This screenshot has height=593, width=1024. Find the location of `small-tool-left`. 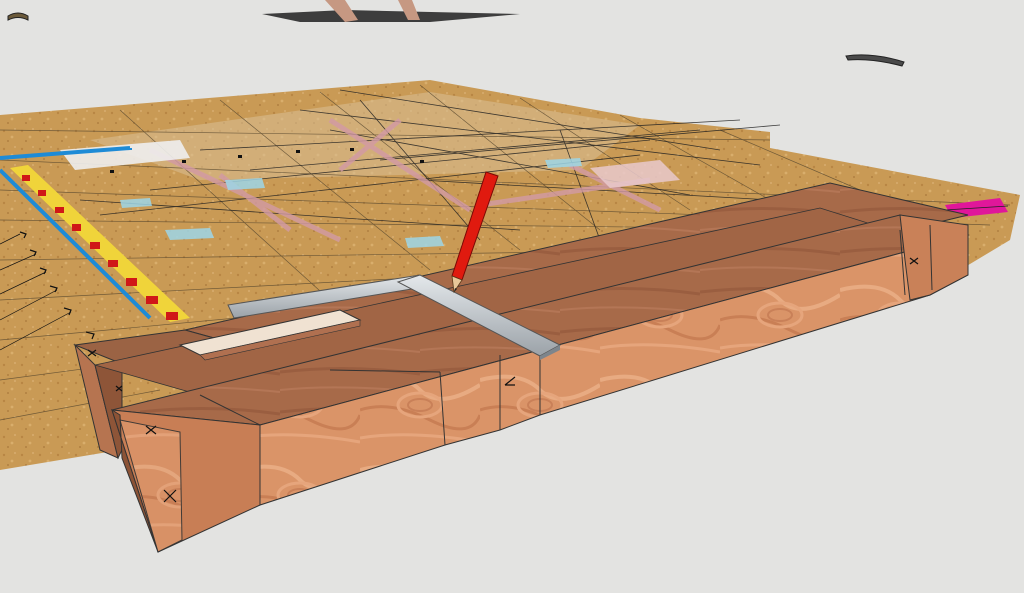

small-tool-left is located at coordinates (18, 16).